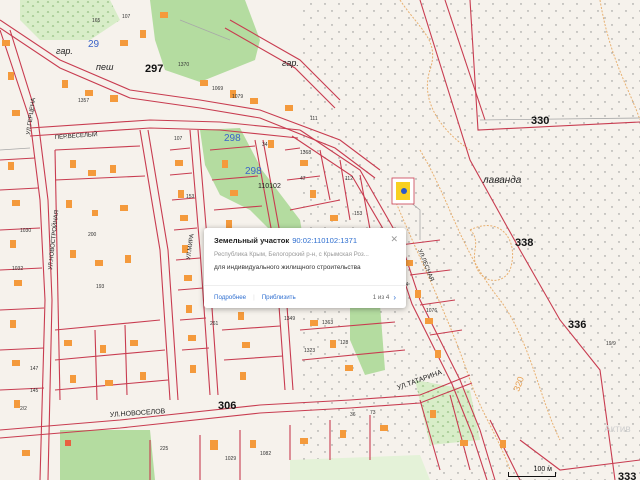  Describe the element at coordinates (232, 138) in the screenshot. I see `label-298-a: 298` at that location.